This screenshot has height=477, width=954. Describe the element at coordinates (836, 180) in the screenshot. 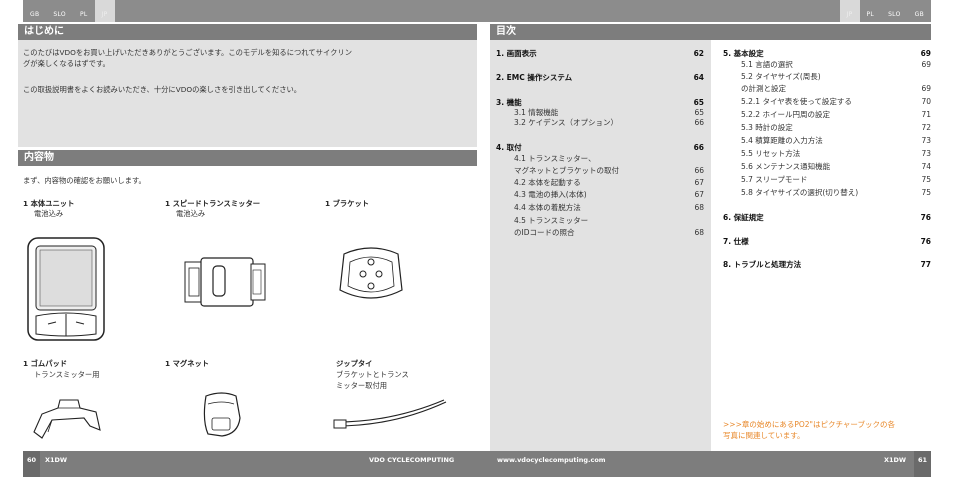

I see `toc-entry: 5.7 スリープモード 75` at that location.